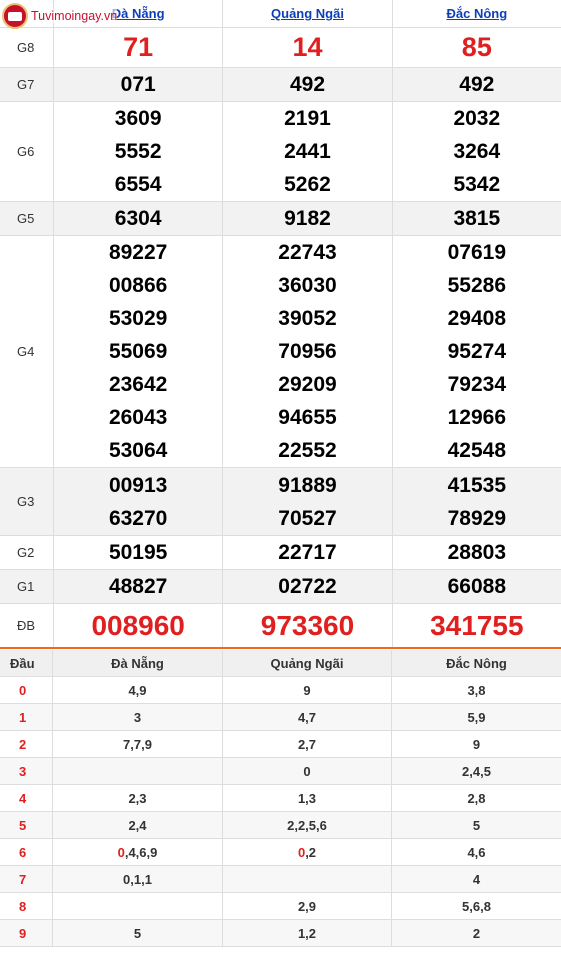 This screenshot has width=561, height=953. I want to click on prize-number: 2191, so click(307, 118).